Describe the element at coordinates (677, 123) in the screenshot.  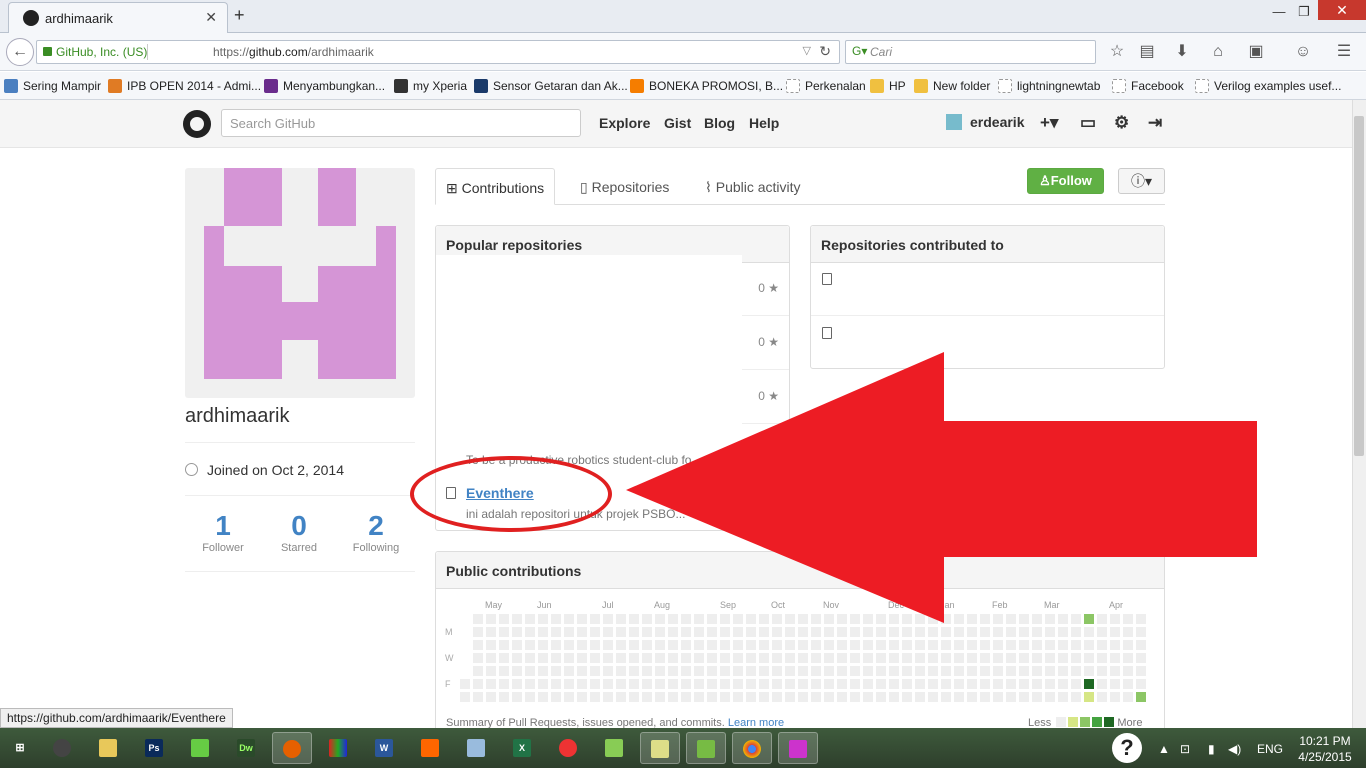
I see `nav-gist: Gist` at that location.